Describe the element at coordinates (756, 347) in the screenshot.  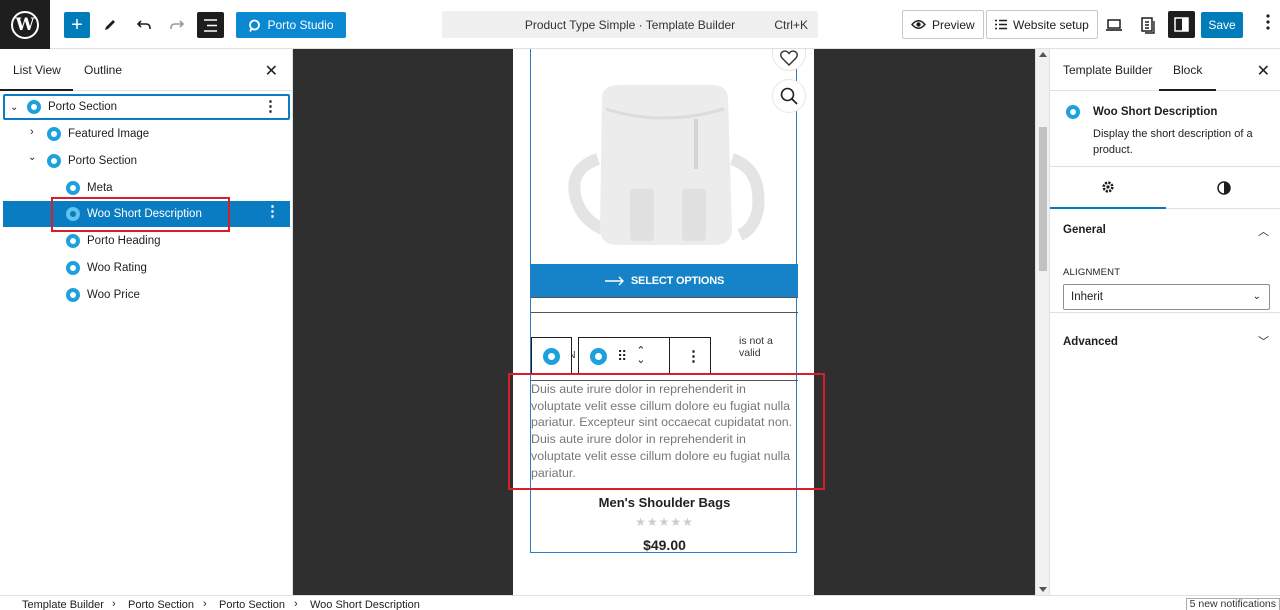
I see `meta-text: is not a valid` at that location.